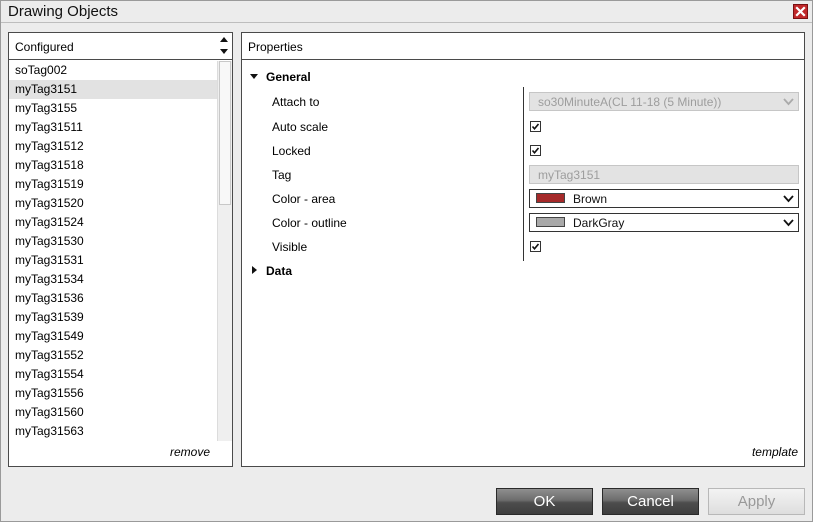 Image resolution: width=813 pixels, height=522 pixels. What do you see at coordinates (113, 412) in the screenshot?
I see `list-item: myTag31560` at bounding box center [113, 412].